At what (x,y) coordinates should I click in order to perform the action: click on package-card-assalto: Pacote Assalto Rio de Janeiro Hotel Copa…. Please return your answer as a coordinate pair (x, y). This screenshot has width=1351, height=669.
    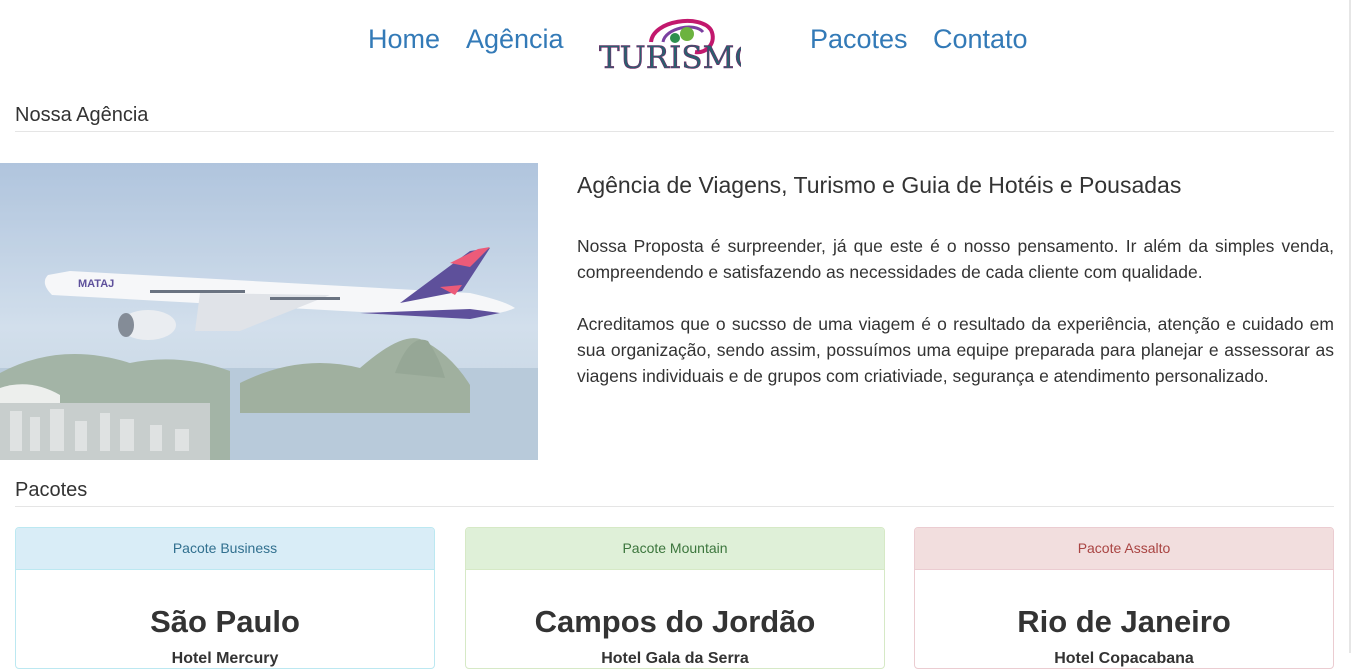
    Looking at the image, I should click on (1124, 598).